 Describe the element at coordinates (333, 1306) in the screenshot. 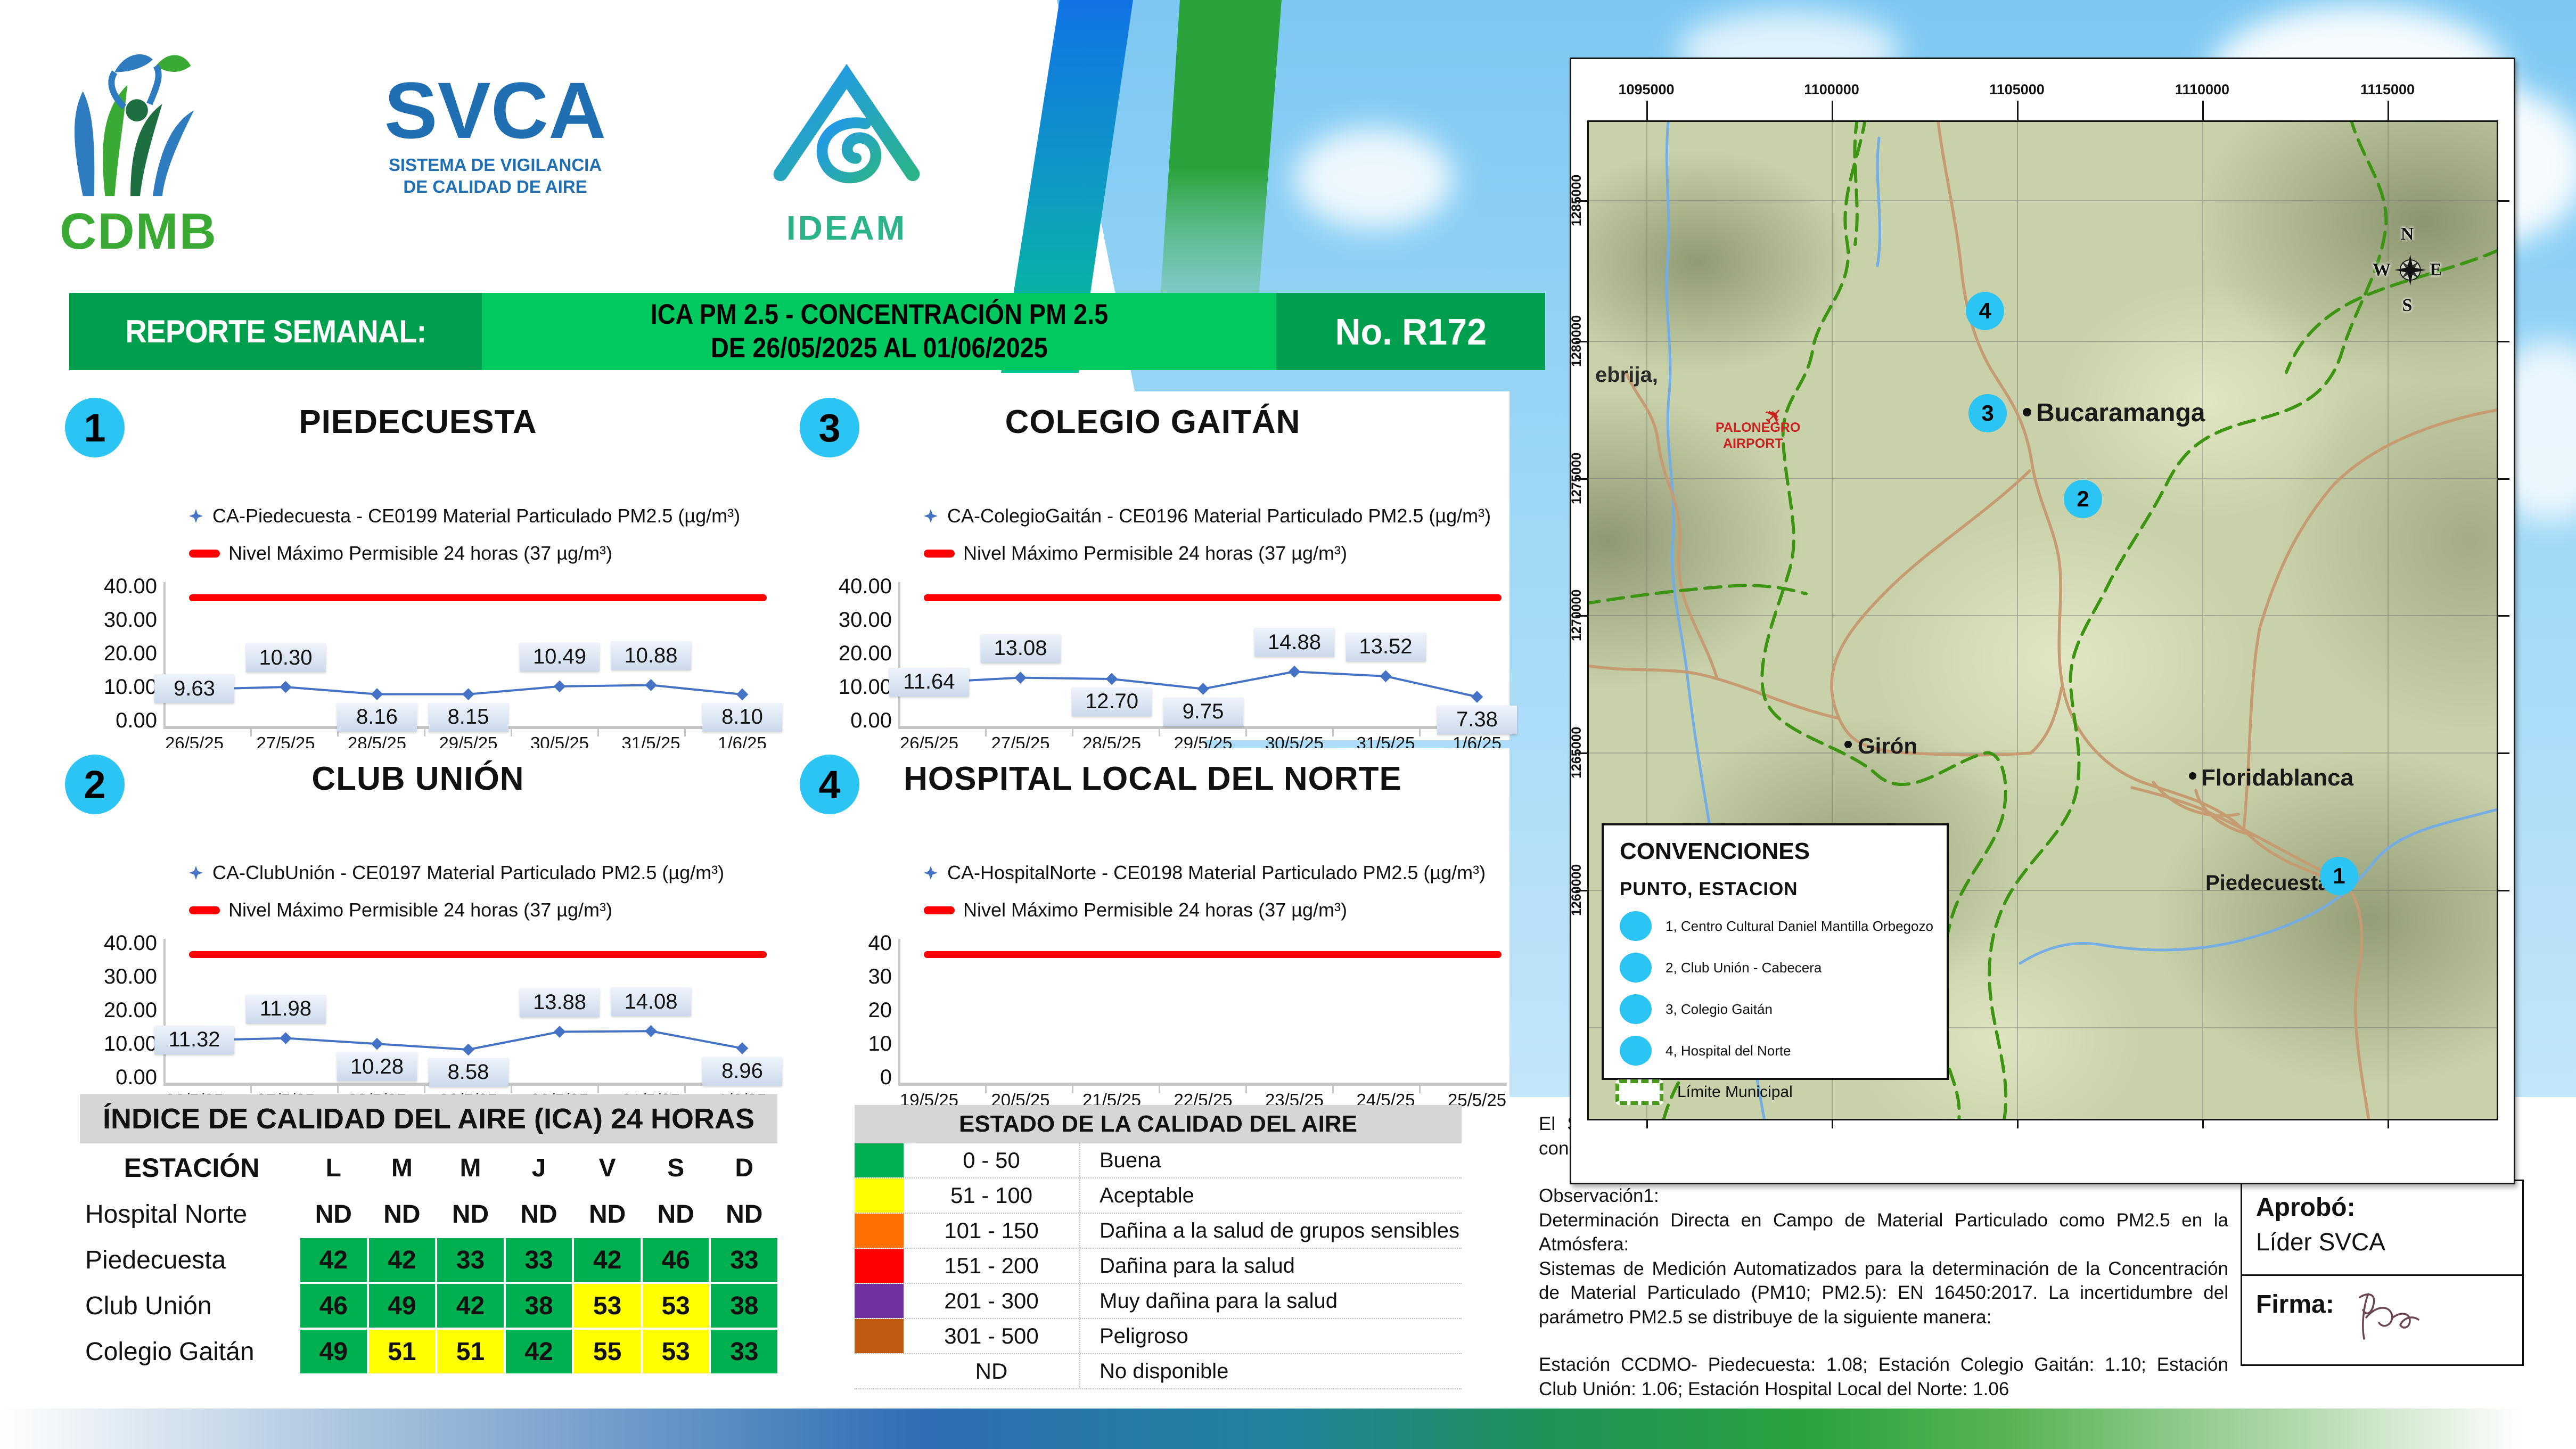

I see `ica-value-cell: 46` at that location.